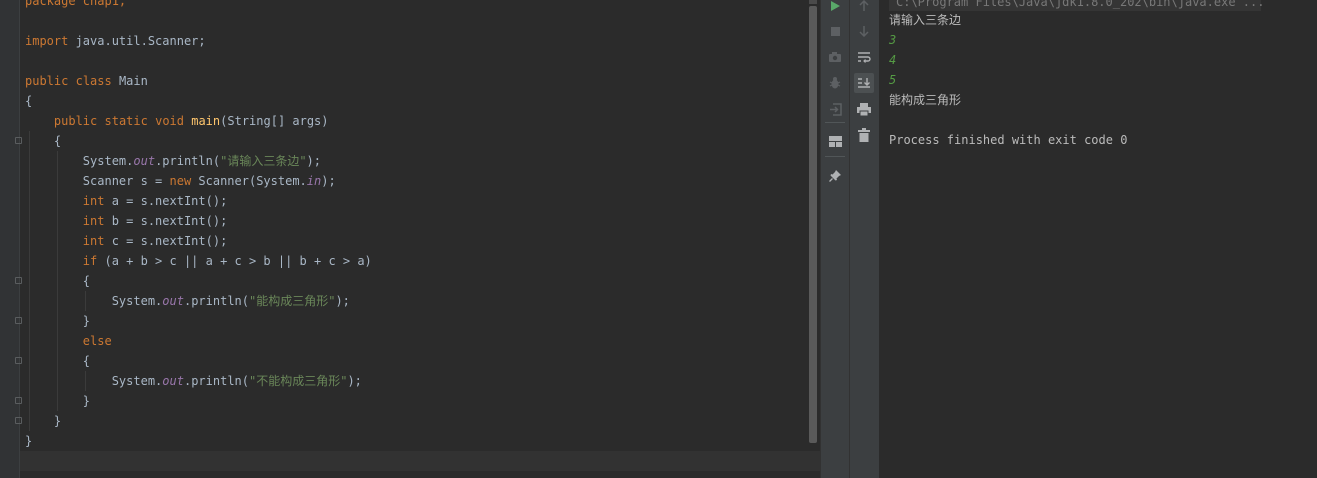  I want to click on code-line: import java.util.Scanner;, so click(198, 41).